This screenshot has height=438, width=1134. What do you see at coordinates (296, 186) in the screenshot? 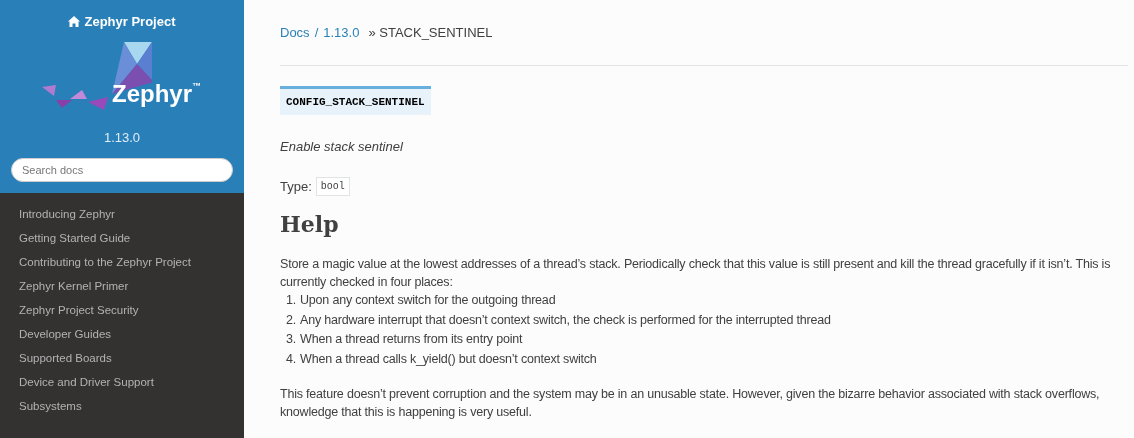
I see `type-label: Type:` at bounding box center [296, 186].